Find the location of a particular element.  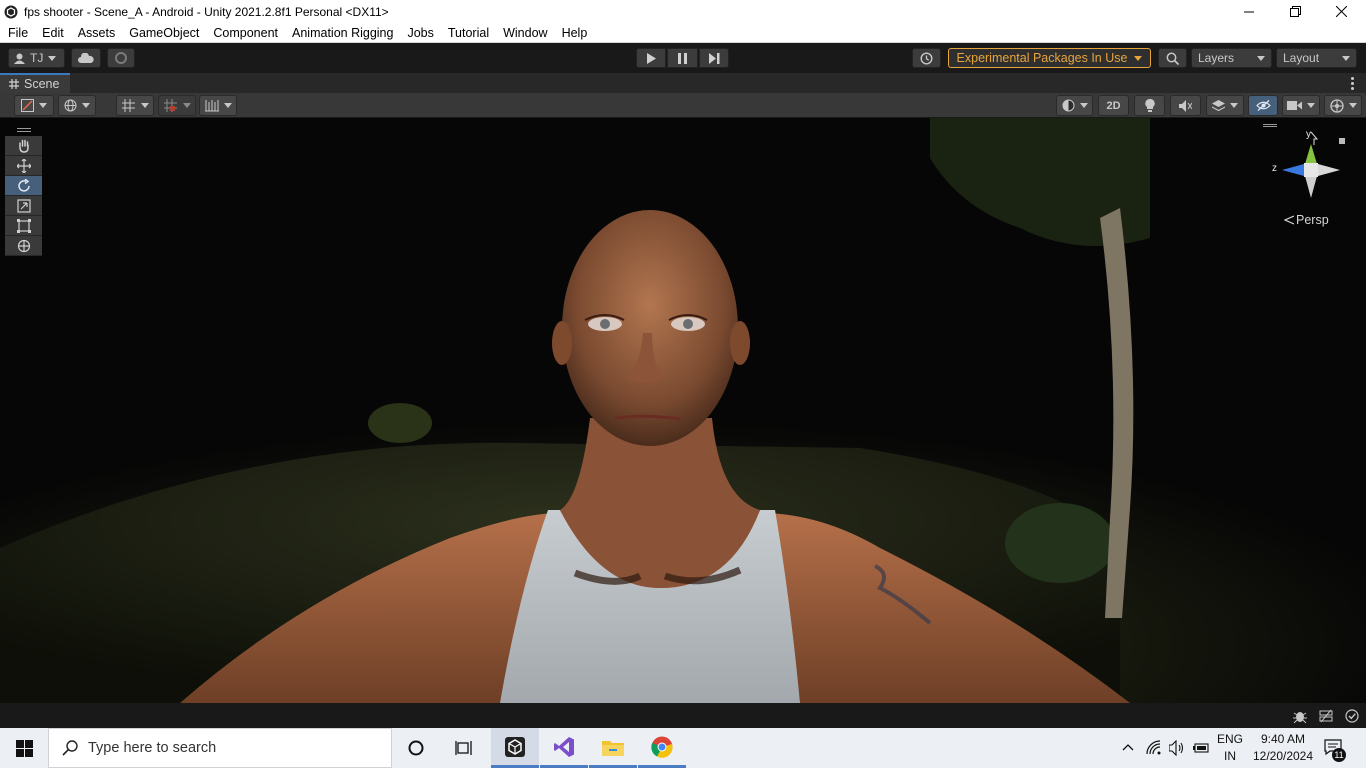

more-dots-icon is located at coordinates (1352, 78).